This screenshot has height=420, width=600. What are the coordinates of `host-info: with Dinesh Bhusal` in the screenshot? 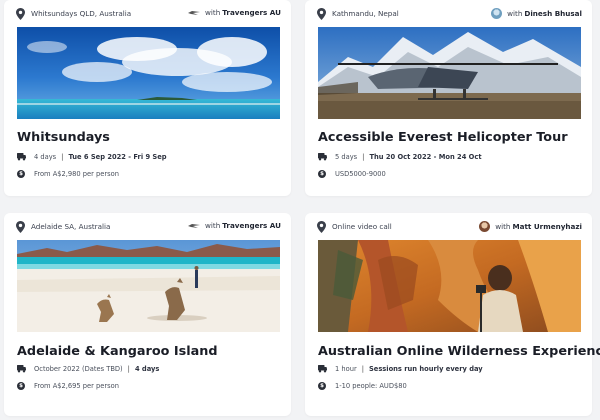 It's located at (536, 13).